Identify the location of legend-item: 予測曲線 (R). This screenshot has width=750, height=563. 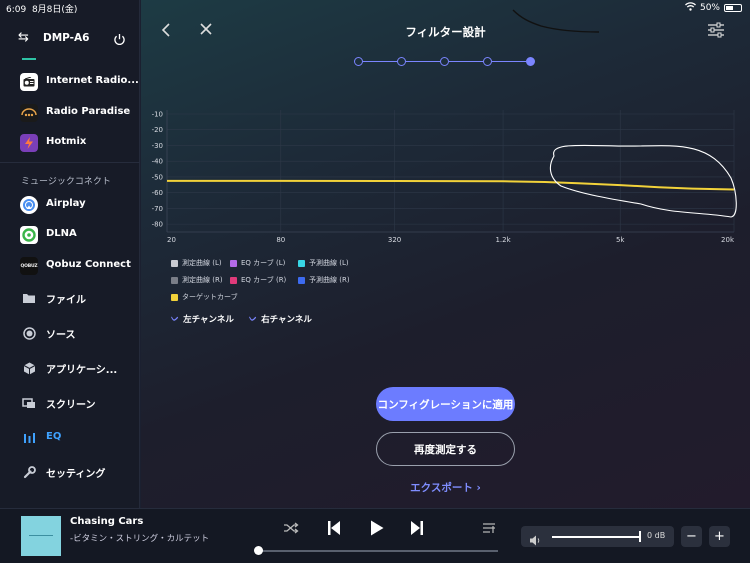
(324, 280).